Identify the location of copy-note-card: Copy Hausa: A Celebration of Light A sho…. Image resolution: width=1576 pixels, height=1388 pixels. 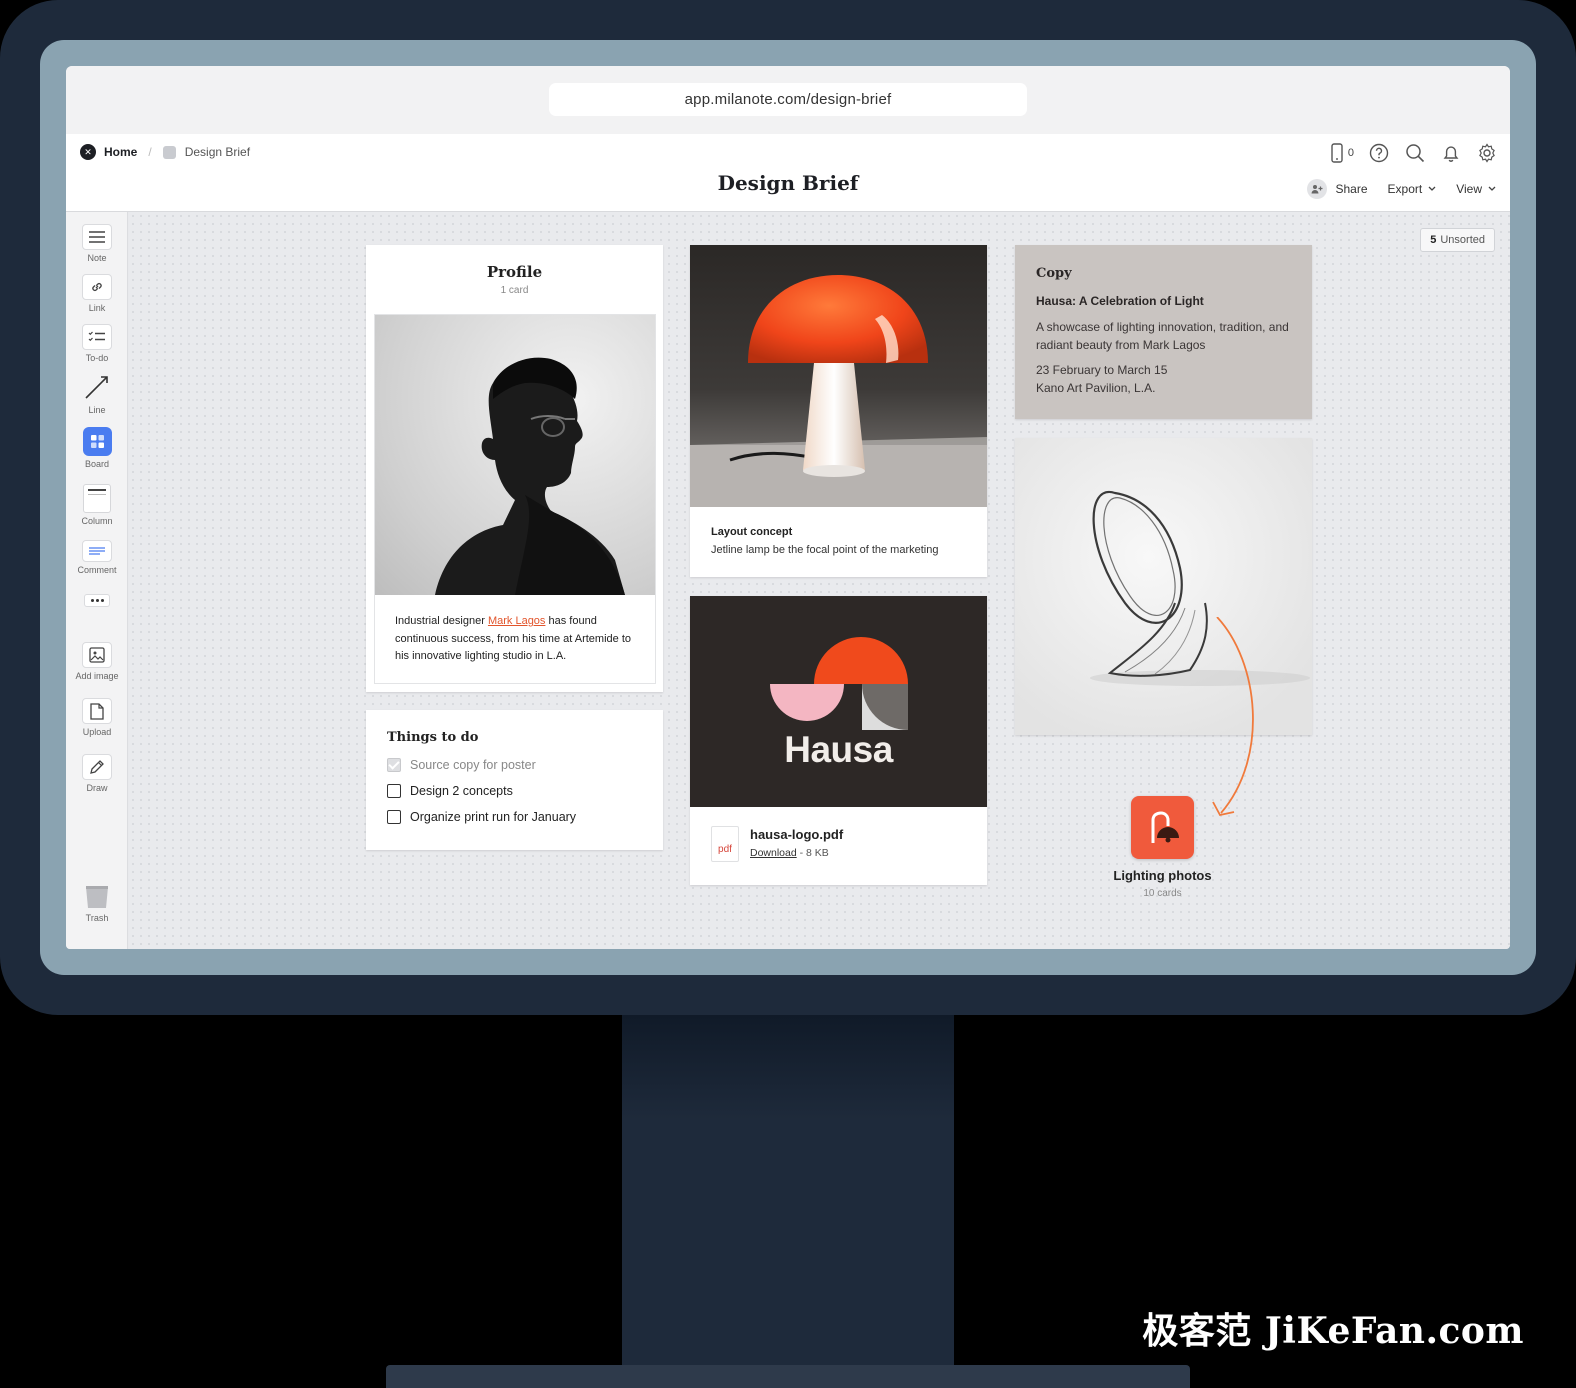
(1163, 332).